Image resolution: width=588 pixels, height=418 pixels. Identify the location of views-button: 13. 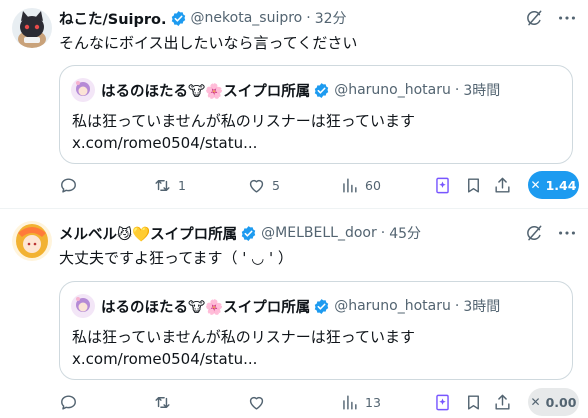
(360, 402).